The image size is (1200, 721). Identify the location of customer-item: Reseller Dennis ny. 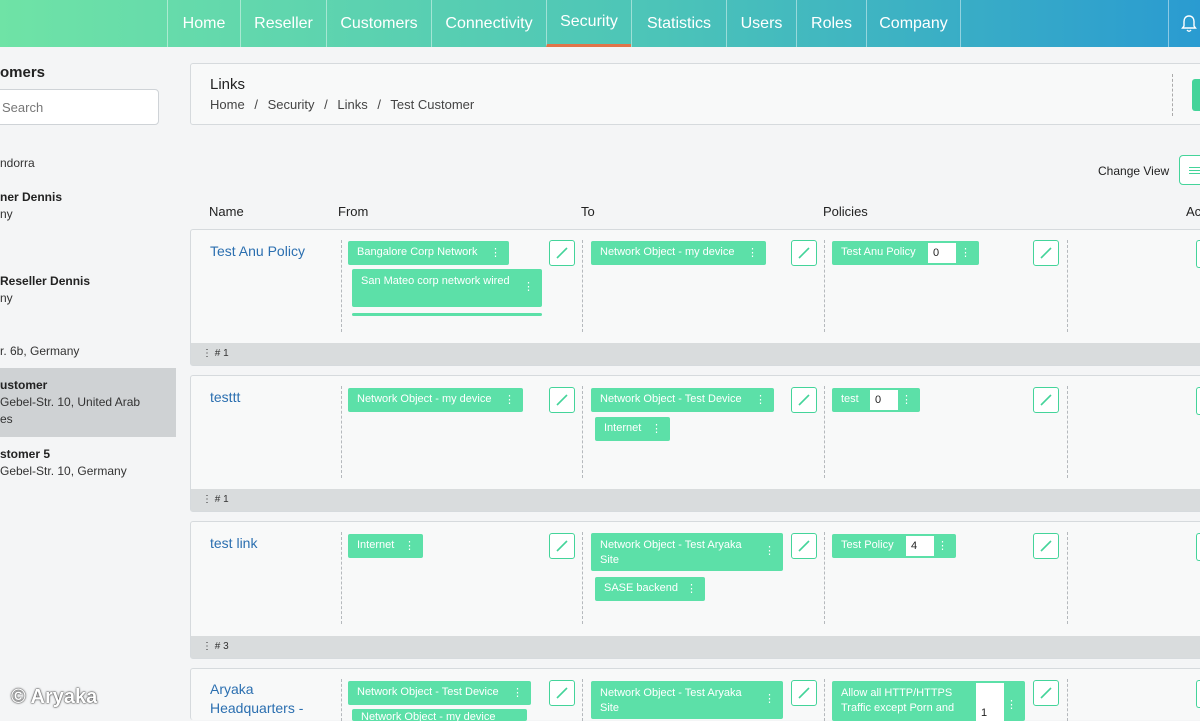
(88, 290).